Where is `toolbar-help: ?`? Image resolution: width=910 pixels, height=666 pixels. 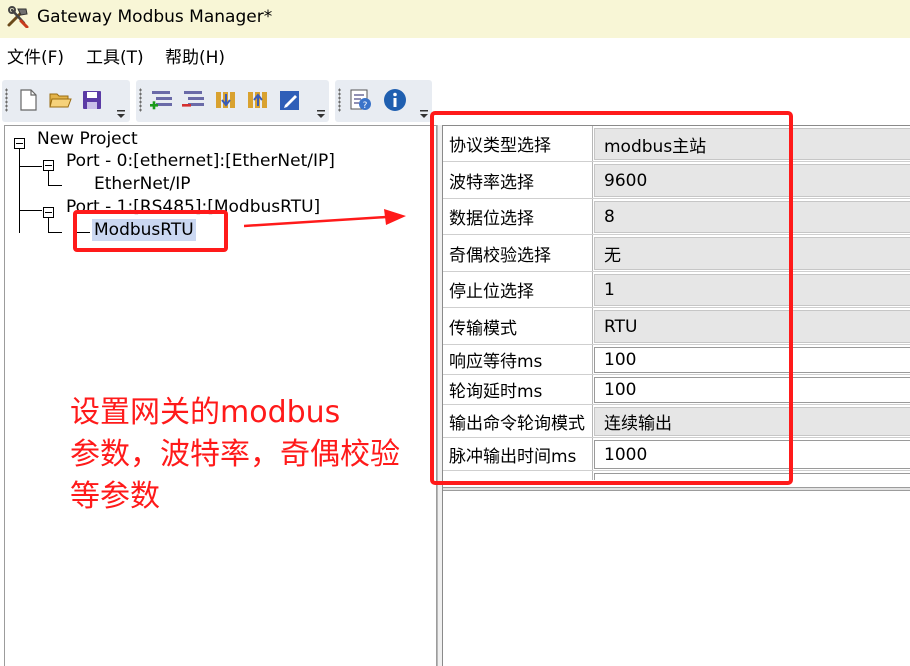 toolbar-help: ? is located at coordinates (383, 101).